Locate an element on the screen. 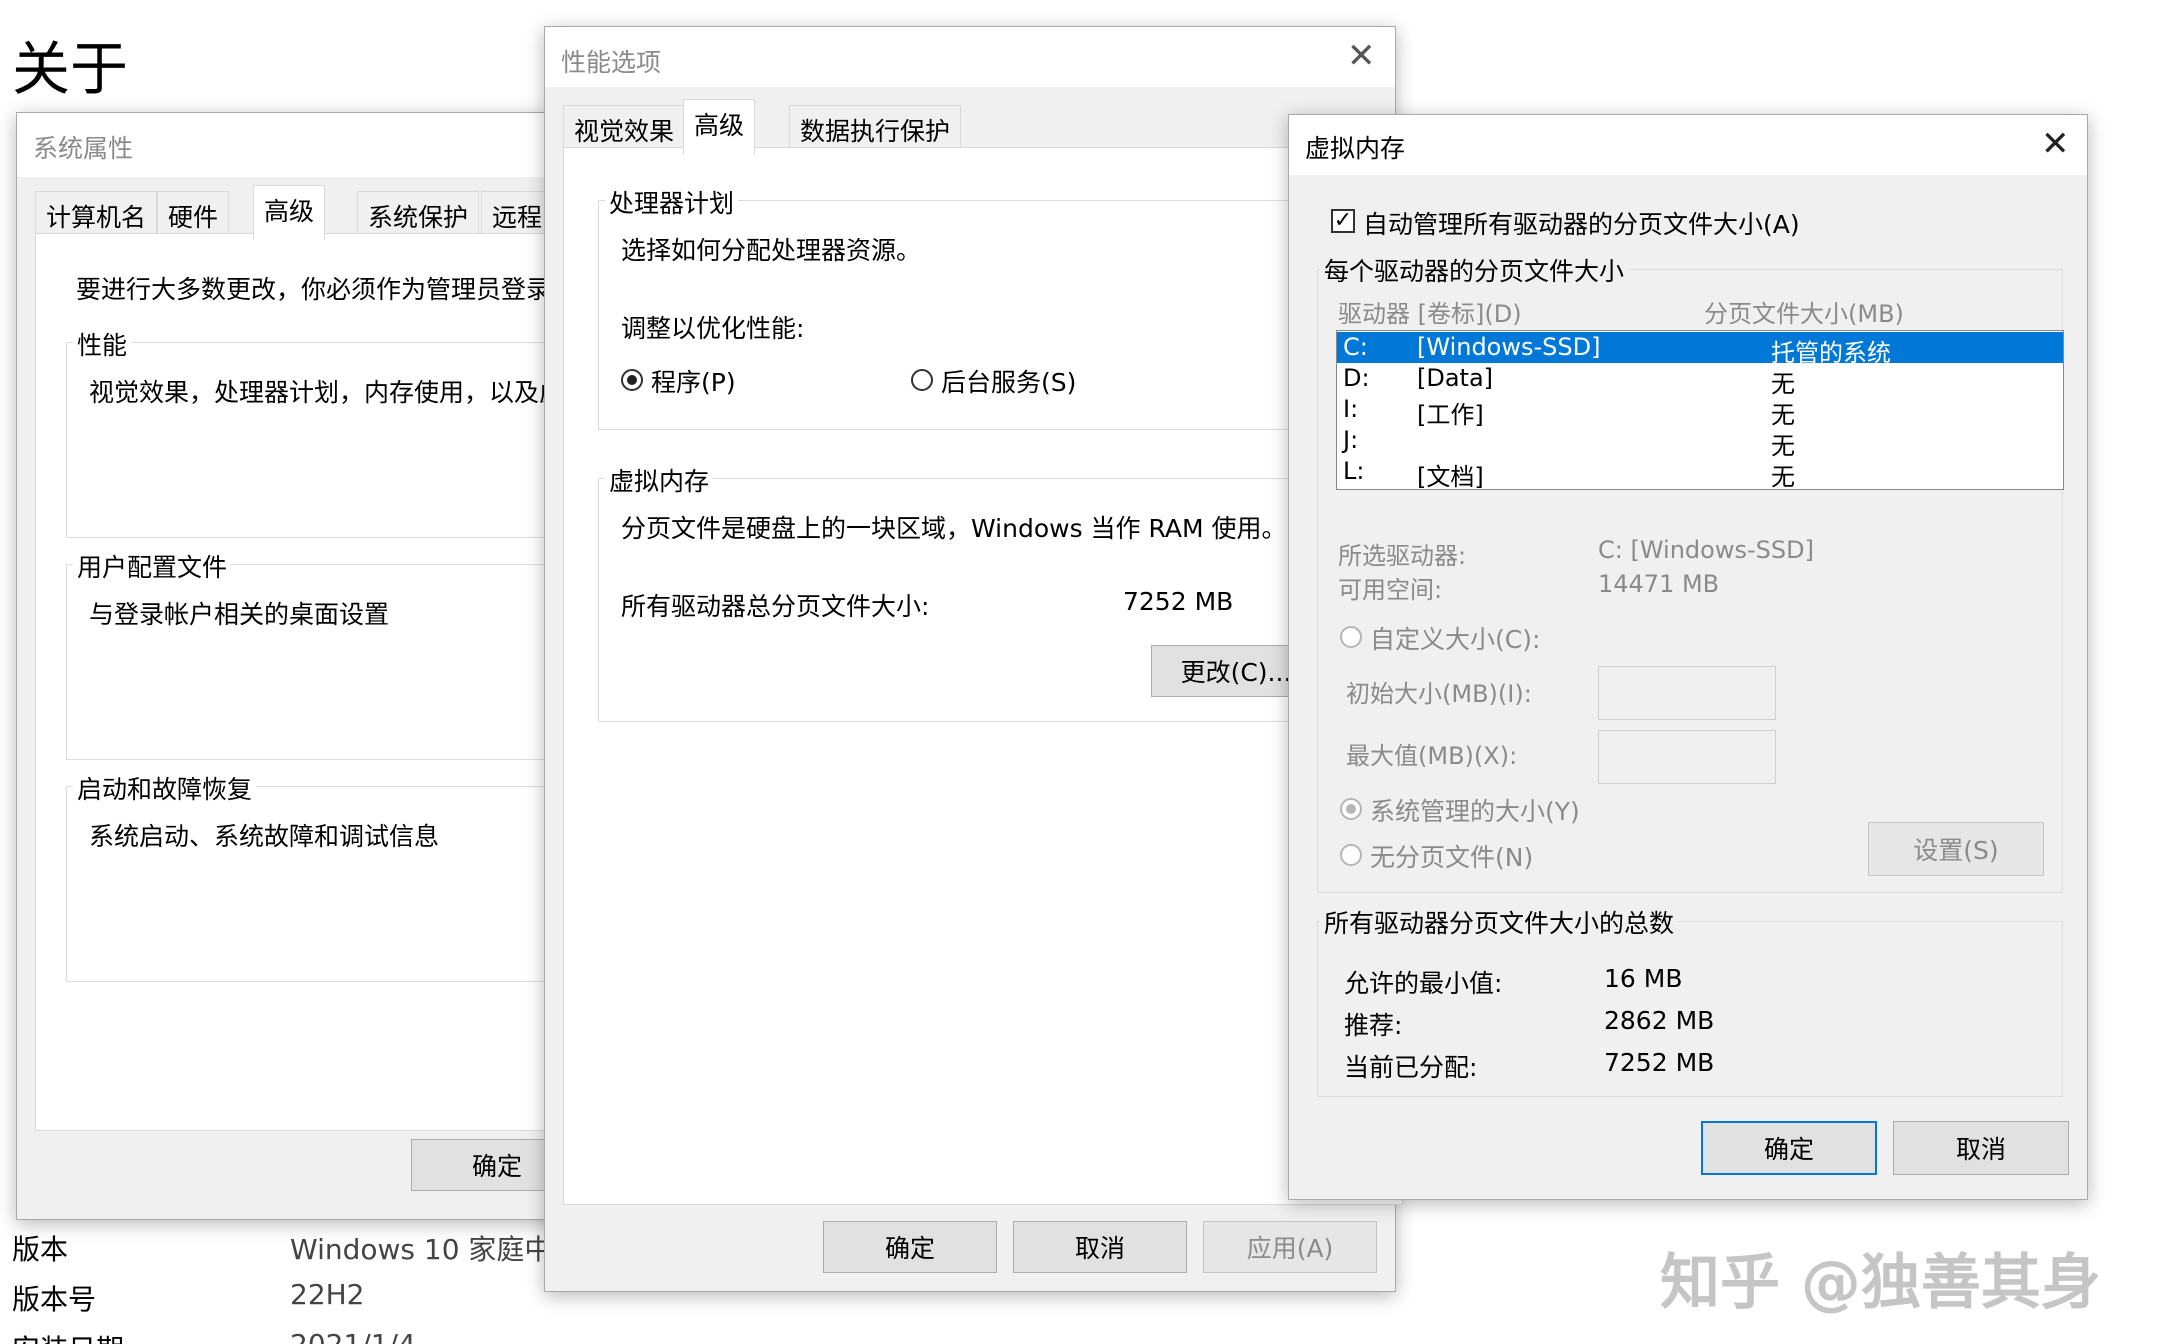  group-startup-recovery-desc: 系统启动、系统故障和调试信息 is located at coordinates (264, 836).